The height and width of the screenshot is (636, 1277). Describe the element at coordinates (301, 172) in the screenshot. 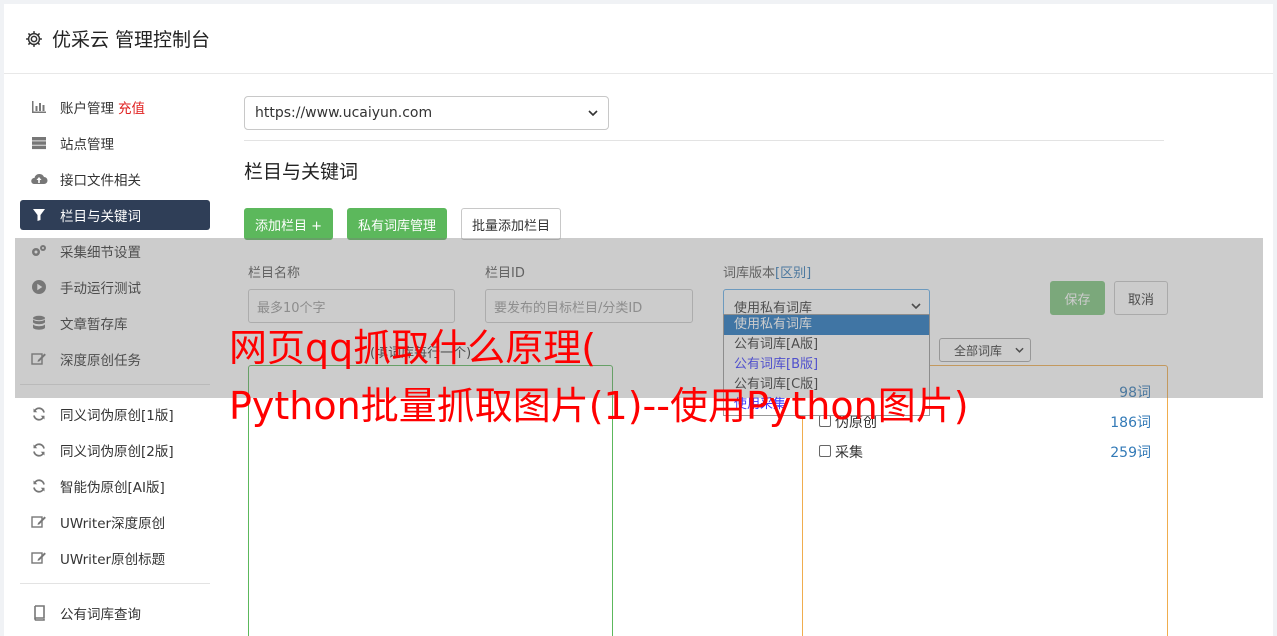

I see `section-title: 栏目与关键词` at that location.